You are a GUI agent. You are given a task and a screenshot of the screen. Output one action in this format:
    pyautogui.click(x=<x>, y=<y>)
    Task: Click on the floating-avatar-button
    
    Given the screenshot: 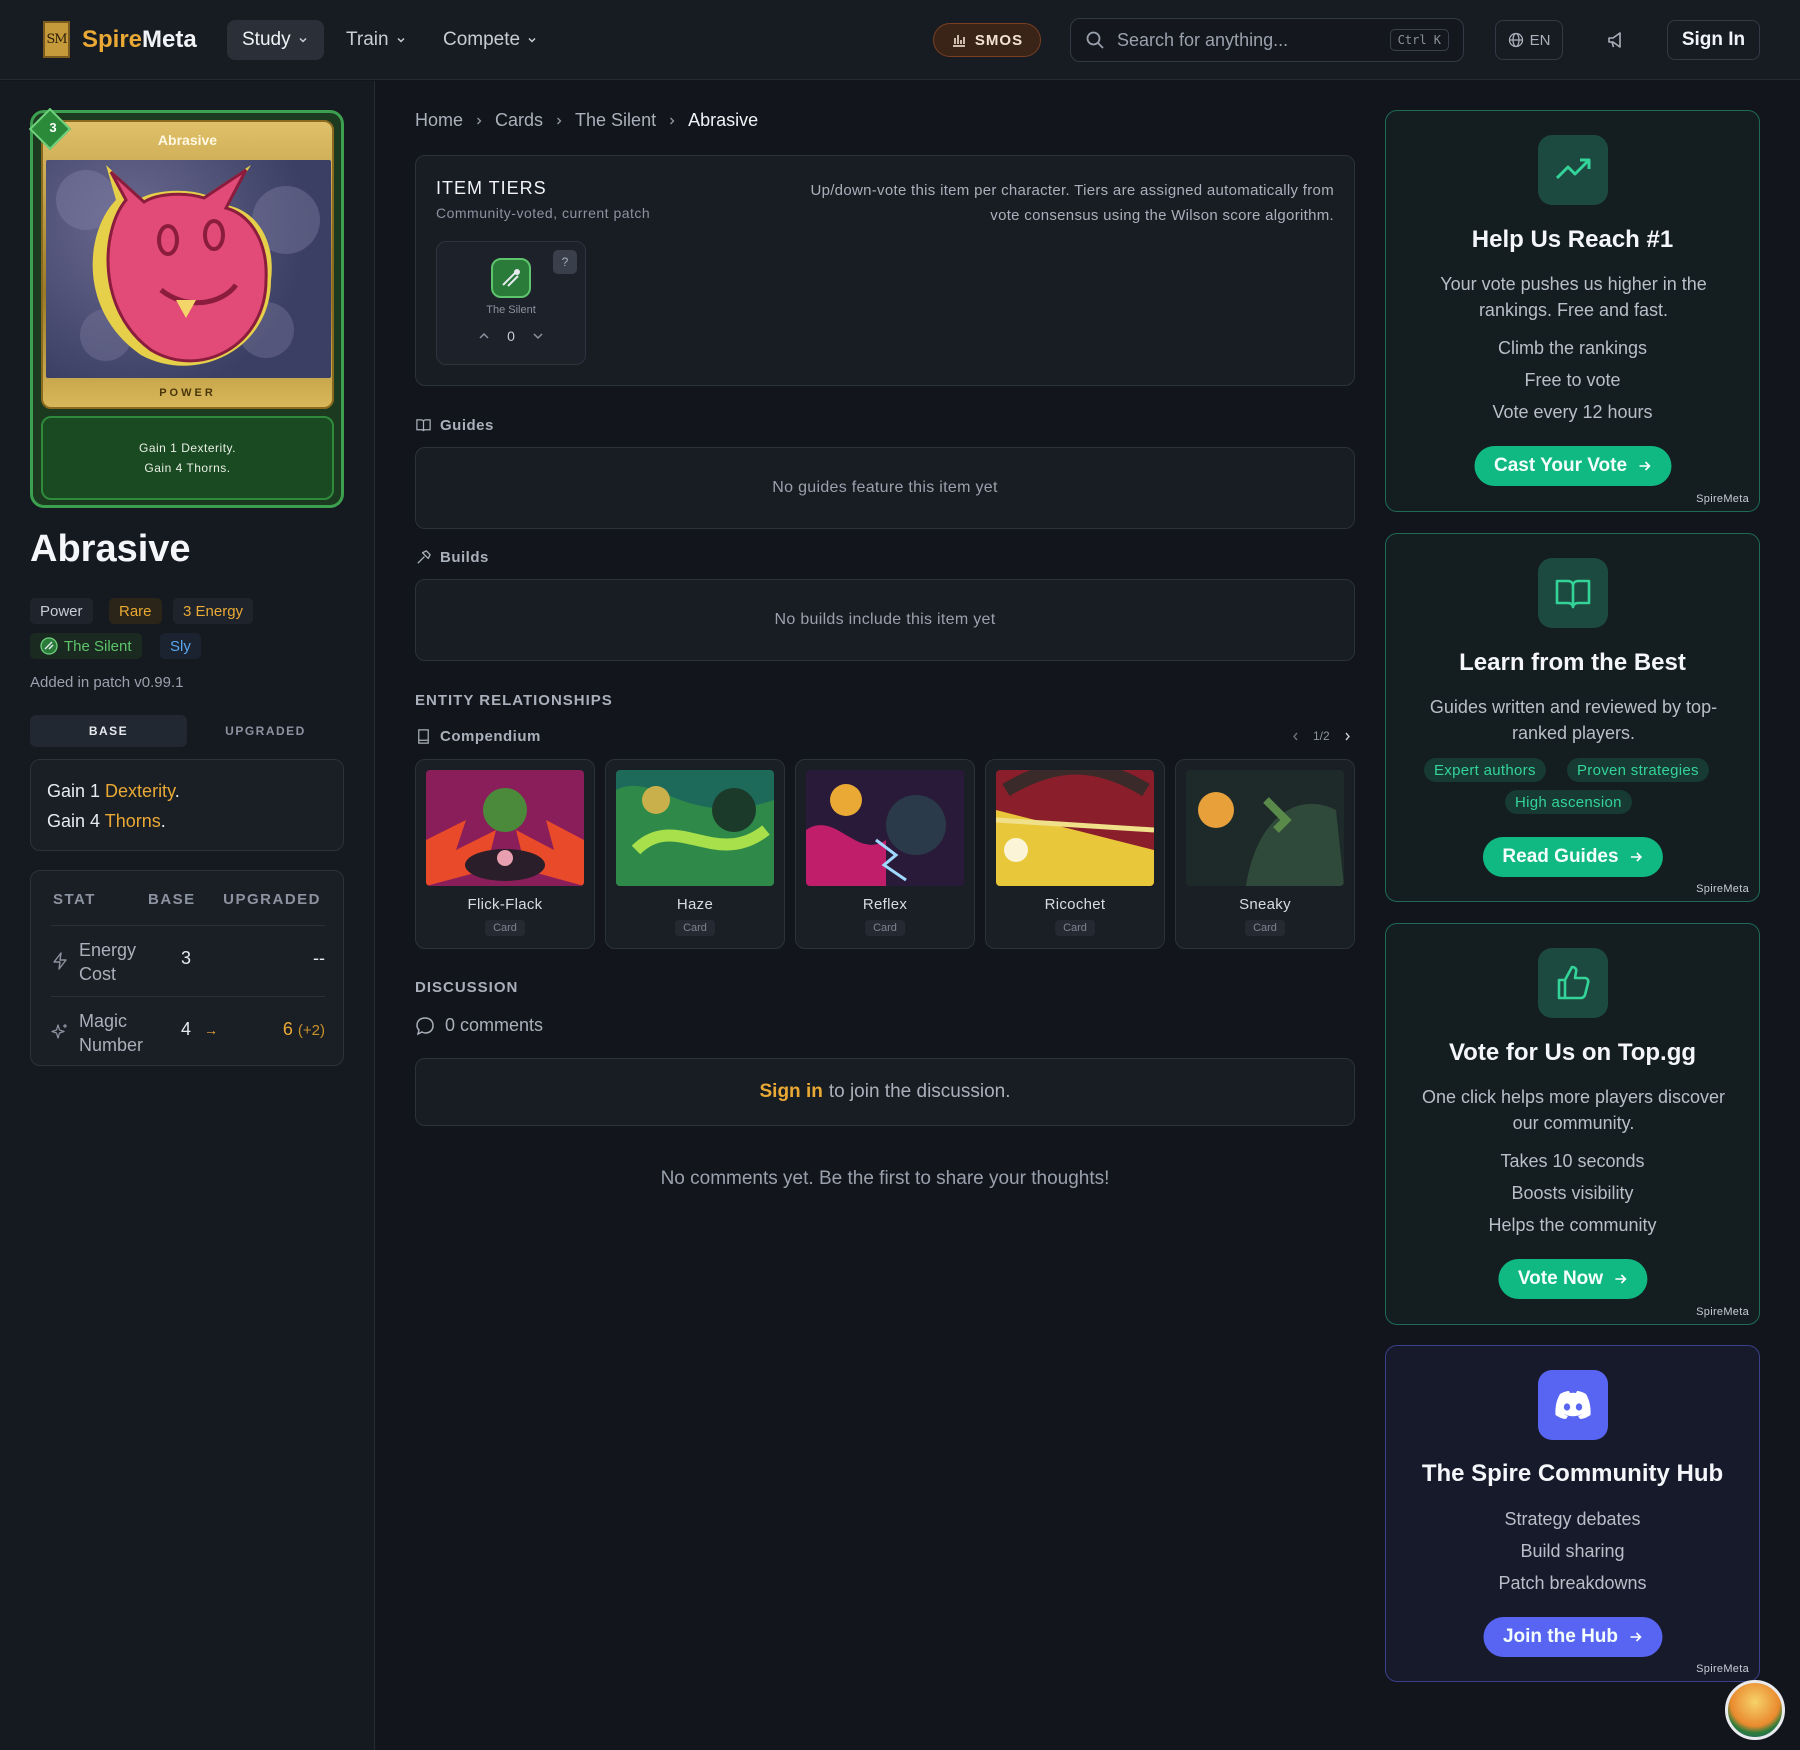 What is the action you would take?
    pyautogui.click(x=1755, y=1710)
    